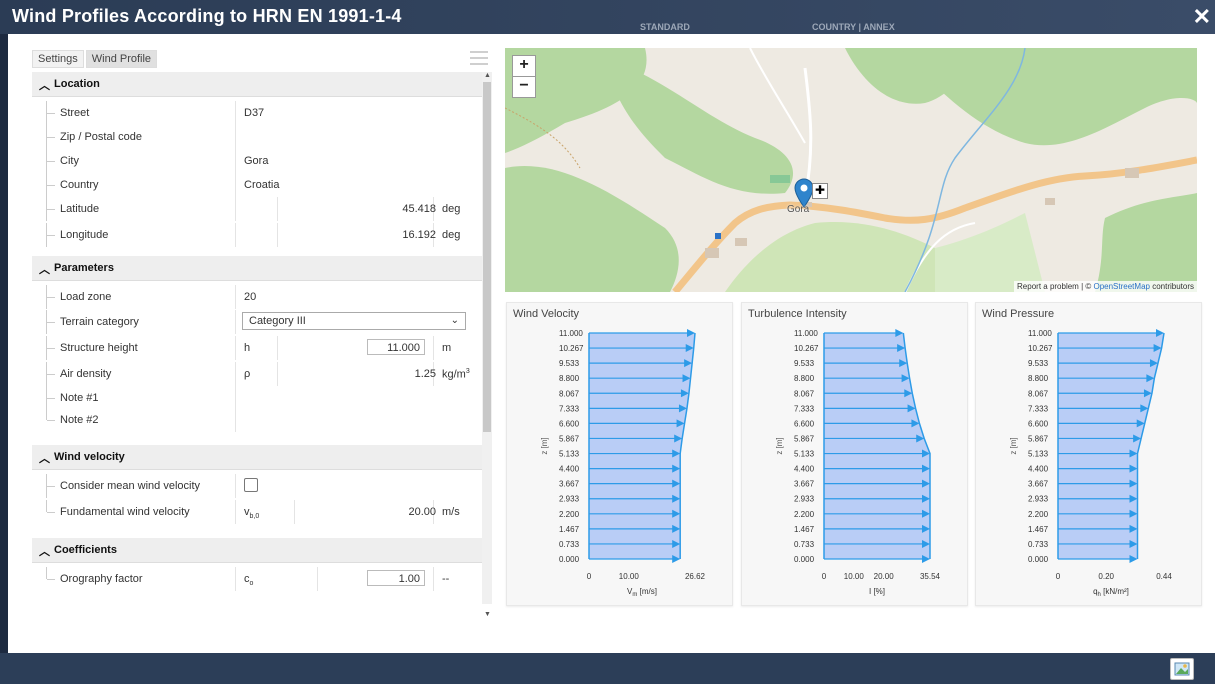 This screenshot has width=1215, height=684. What do you see at coordinates (249, 580) in the screenshot?
I see `orography-symbol: co` at bounding box center [249, 580].